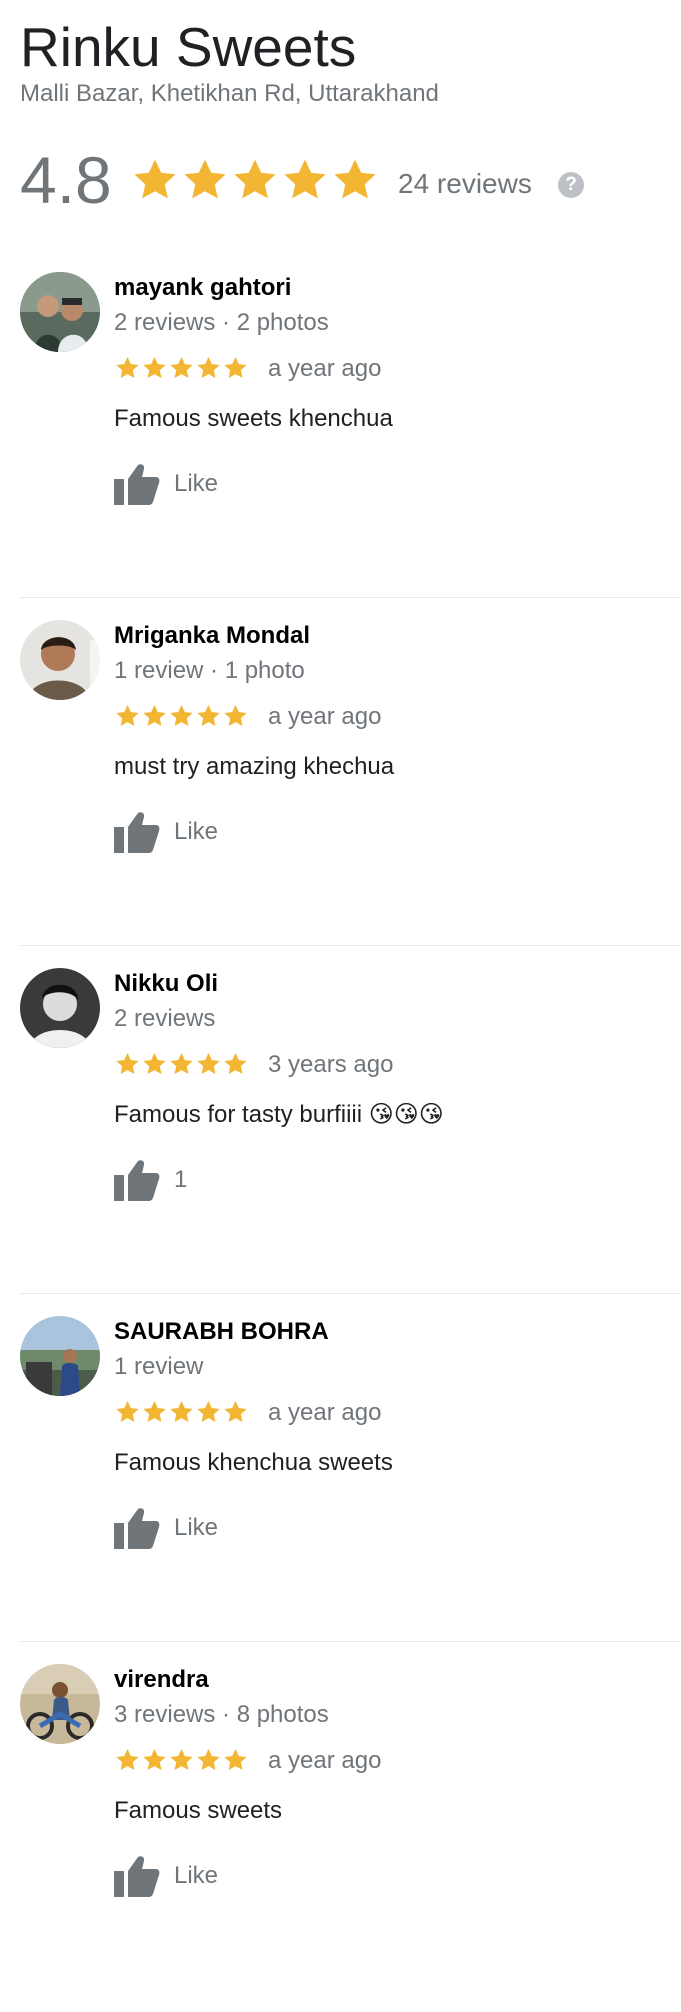  I want to click on reviewer-name: virendra, so click(161, 1680).